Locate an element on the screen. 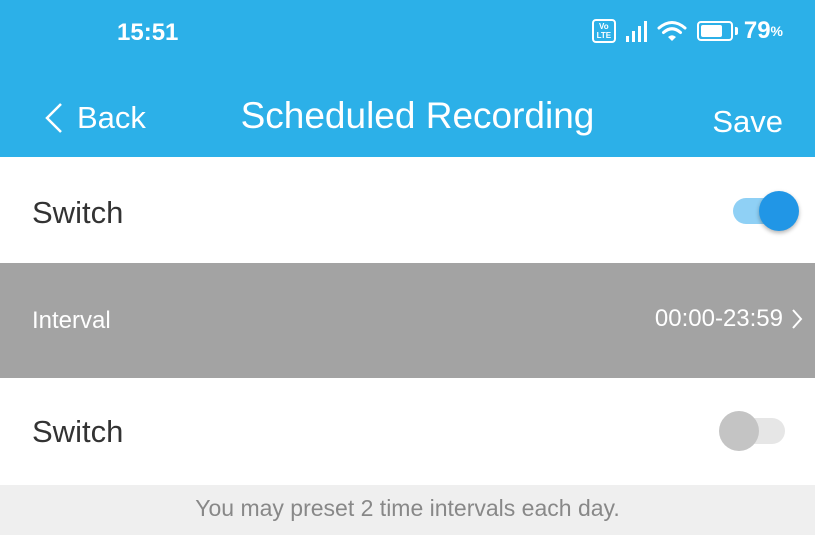 This screenshot has height=535, width=815. navigation-row: Back Scheduled Recording Save is located at coordinates (407, 120).